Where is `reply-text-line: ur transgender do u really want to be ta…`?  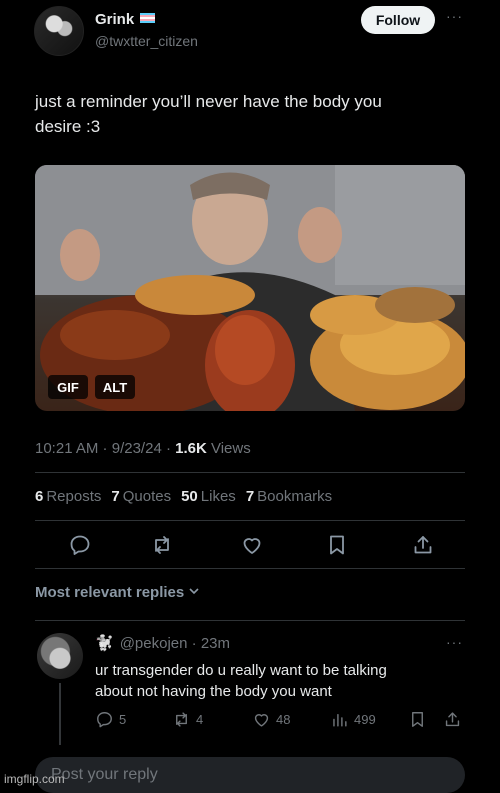
reply-text-line: ur transgender do u really want to be ta… is located at coordinates (241, 670).